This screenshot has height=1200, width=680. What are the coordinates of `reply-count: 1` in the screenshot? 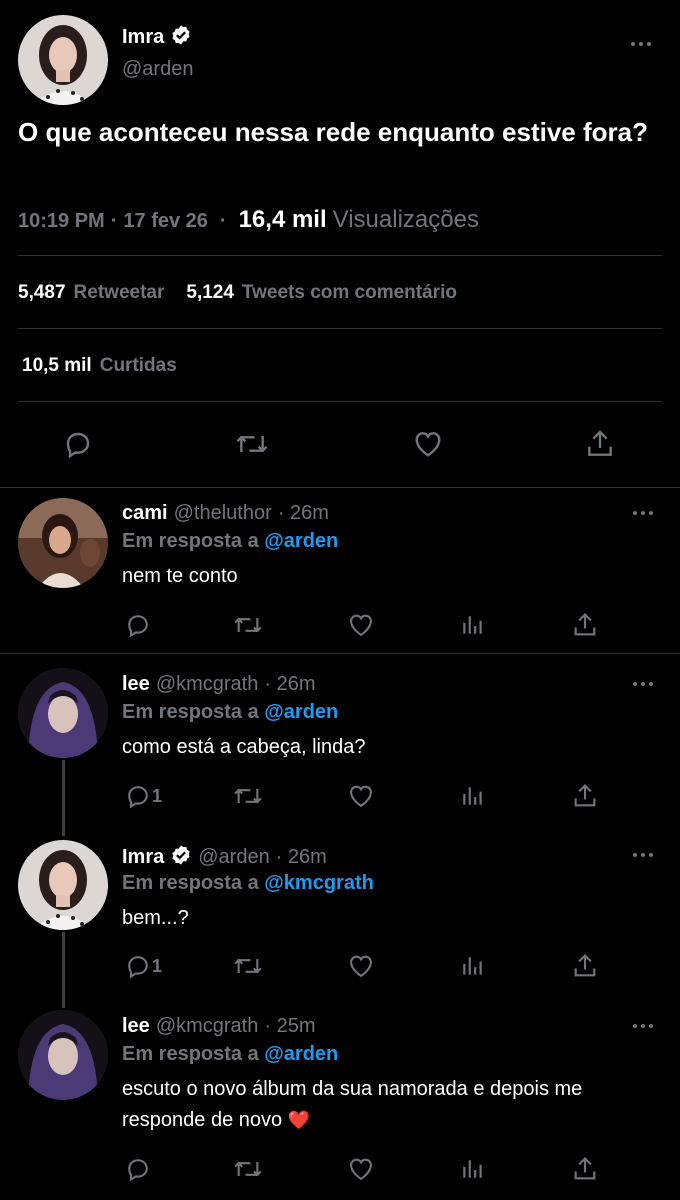 It's located at (157, 795).